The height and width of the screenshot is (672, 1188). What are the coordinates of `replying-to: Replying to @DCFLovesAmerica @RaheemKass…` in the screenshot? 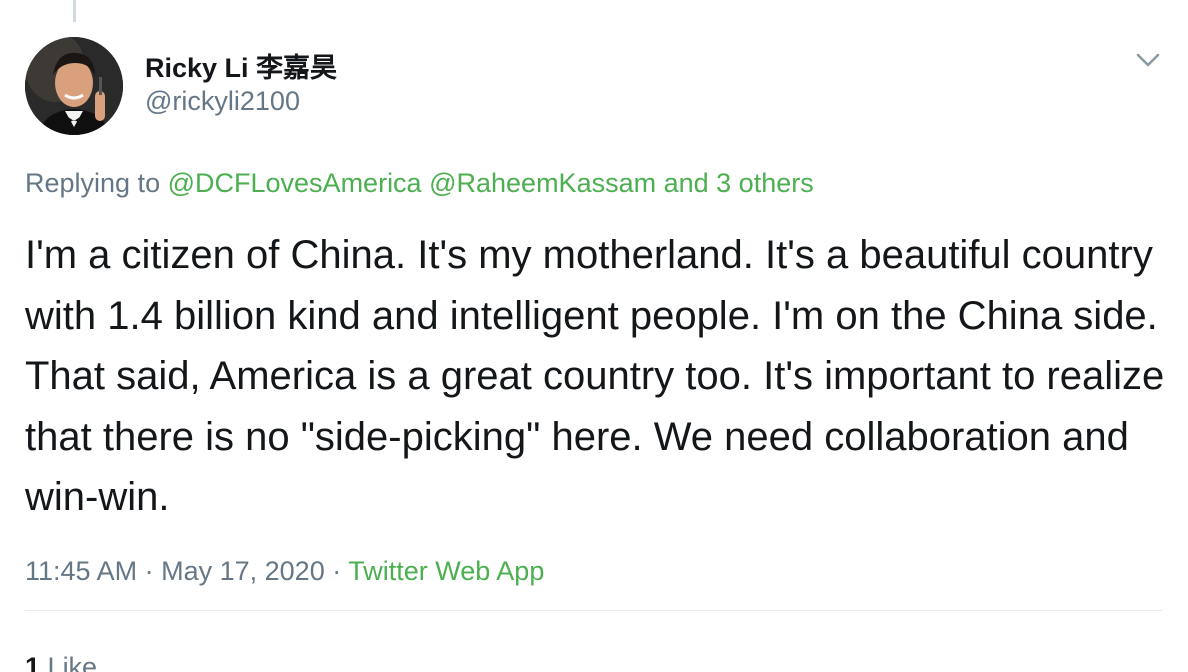 It's located at (419, 183).